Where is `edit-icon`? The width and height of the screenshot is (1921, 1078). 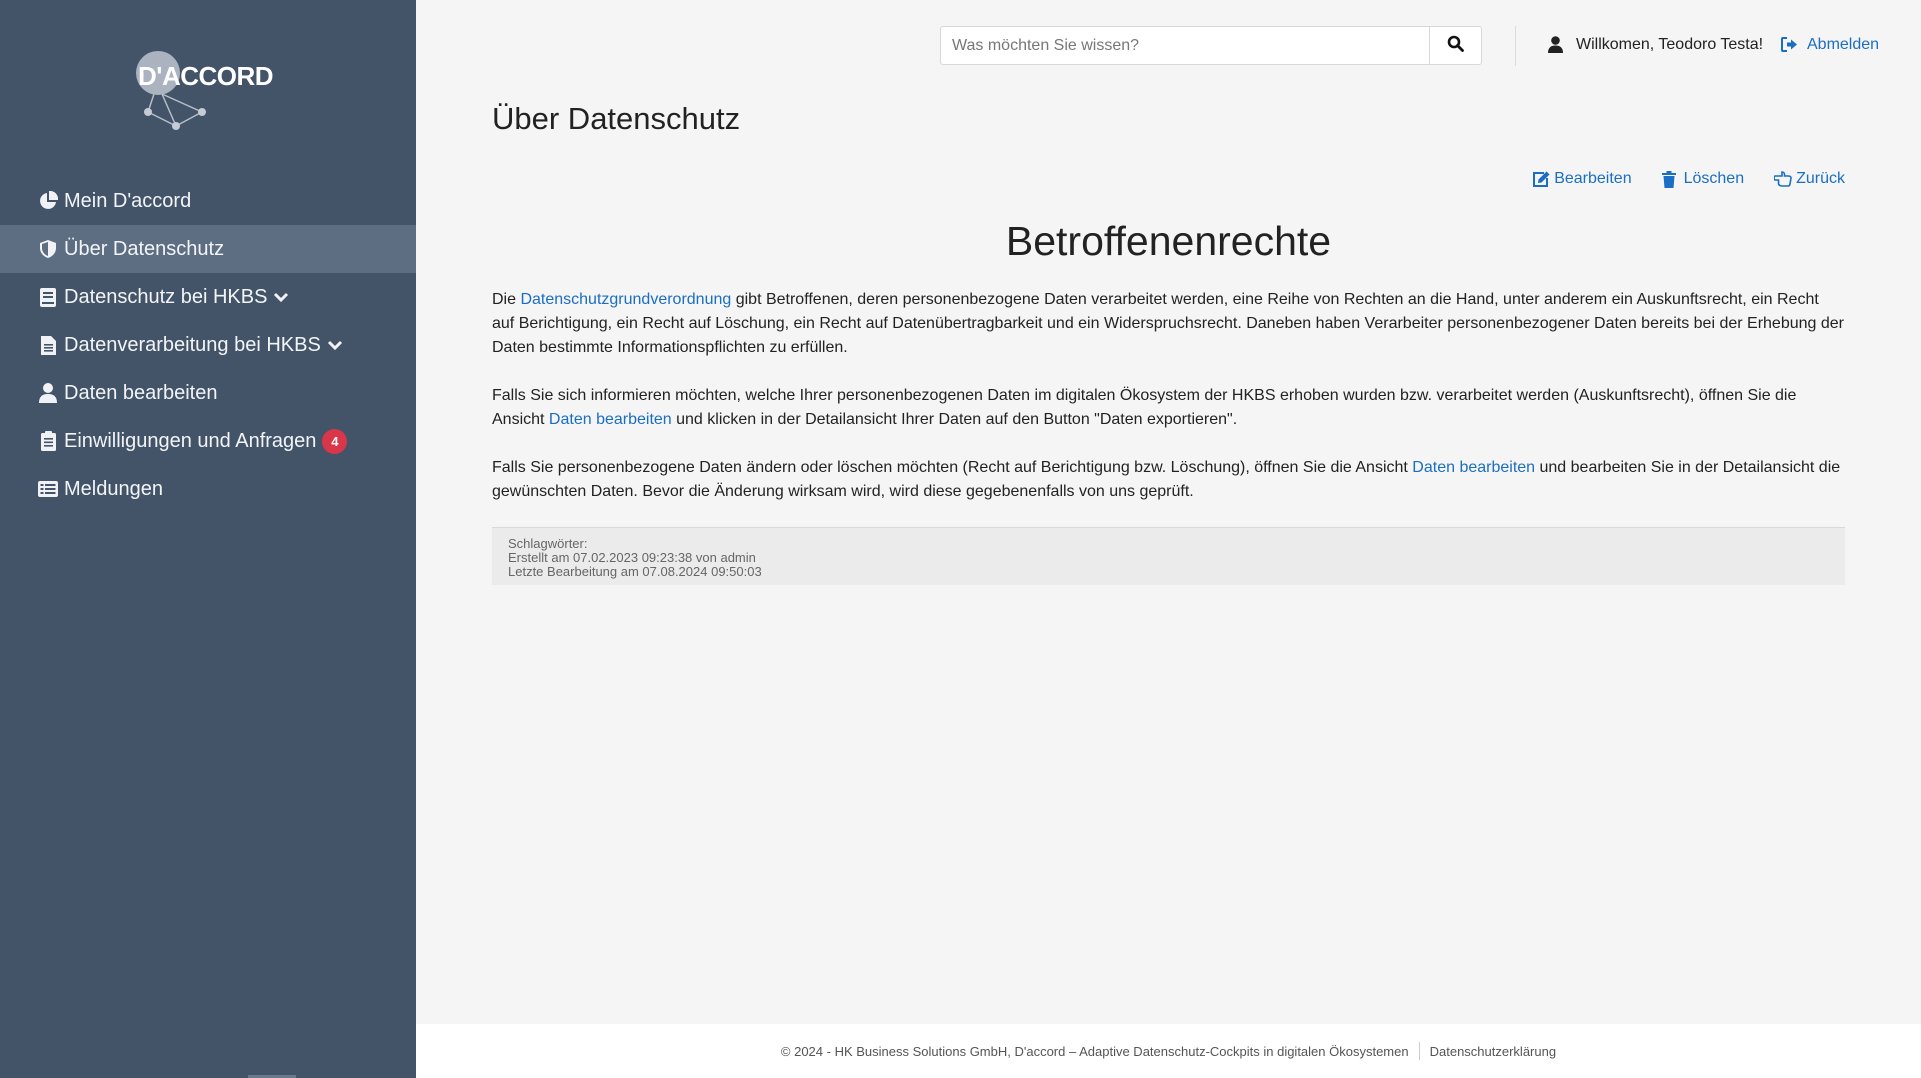
edit-icon is located at coordinates (1541, 179).